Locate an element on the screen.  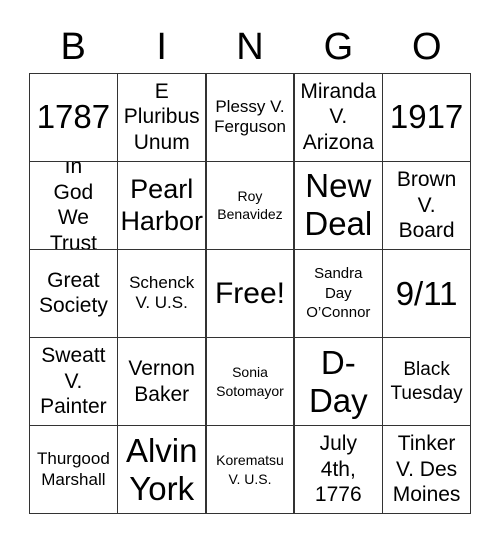
bingo-cell-r1-c2: E Pluribus Unum is located at coordinates (162, 117).